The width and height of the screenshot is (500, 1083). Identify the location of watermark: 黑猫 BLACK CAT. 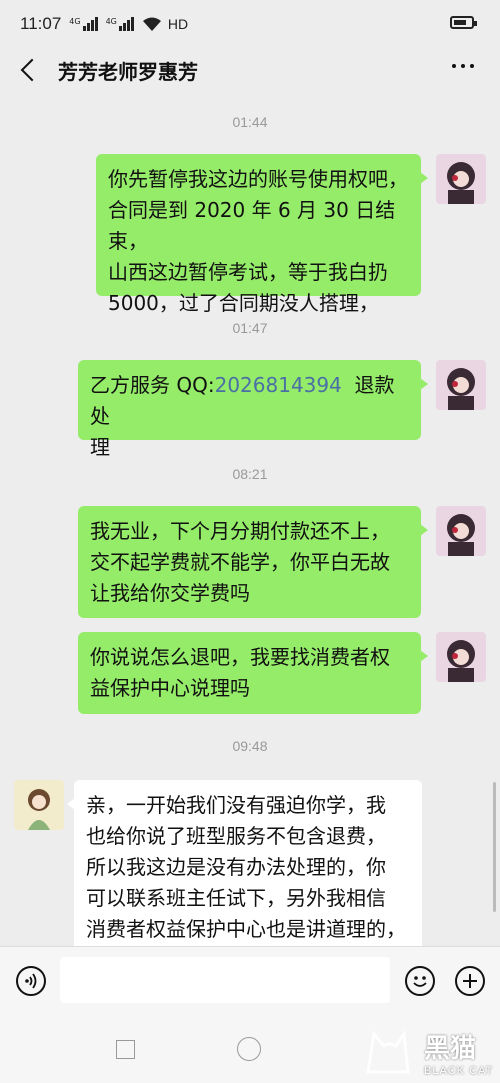
(458, 1052).